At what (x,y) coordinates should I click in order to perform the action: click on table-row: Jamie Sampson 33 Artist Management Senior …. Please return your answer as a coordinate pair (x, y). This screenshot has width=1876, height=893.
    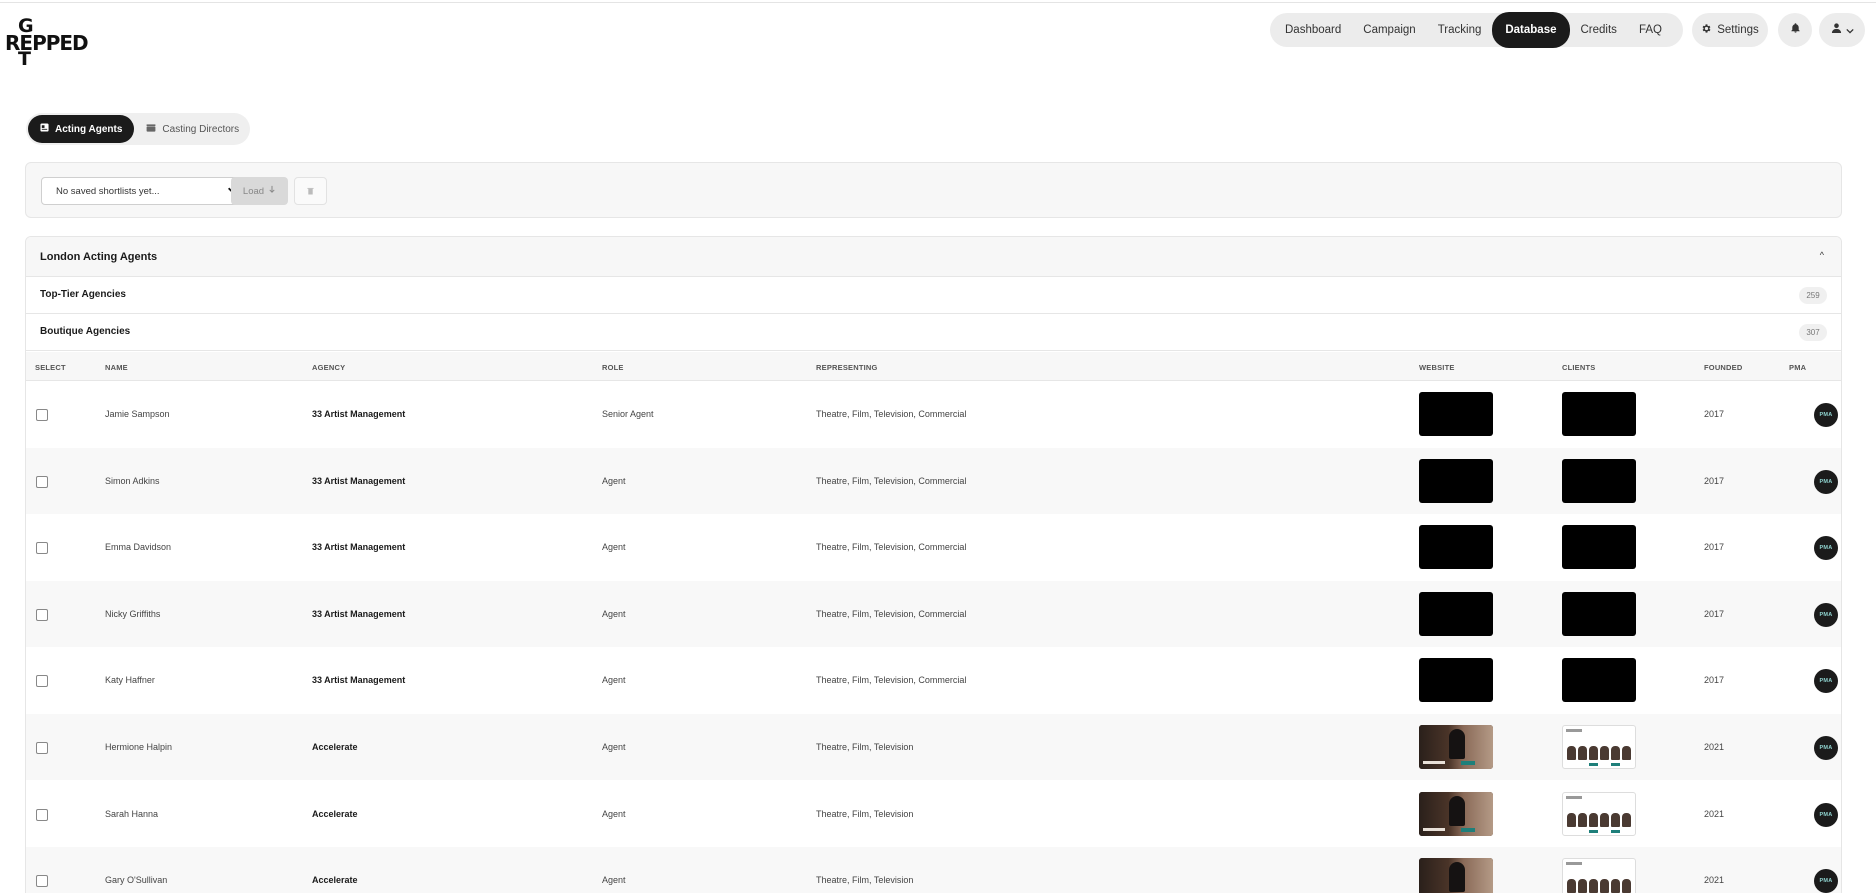
    Looking at the image, I should click on (933, 414).